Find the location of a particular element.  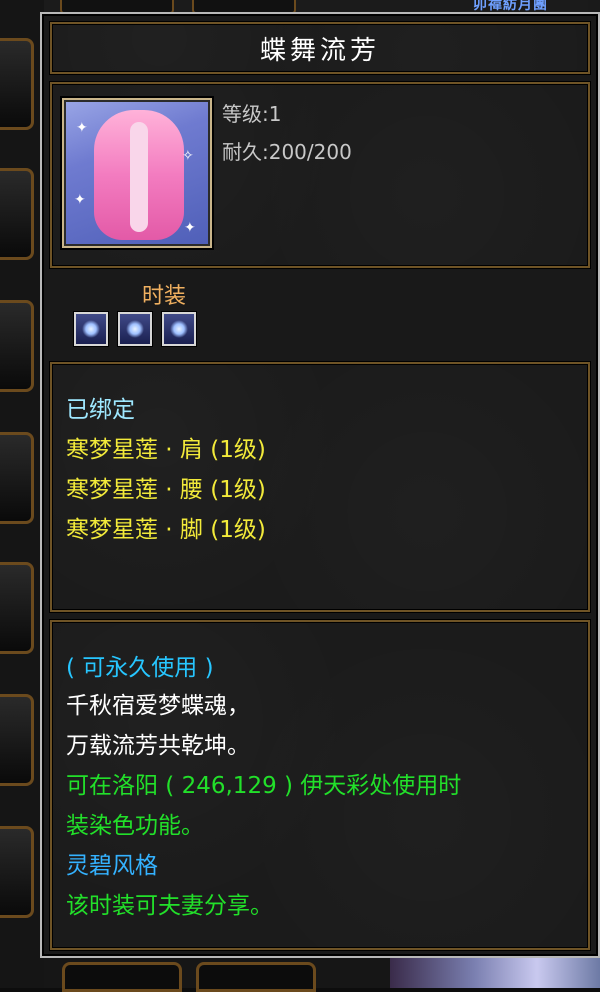

flavor-text-line: 万载流芳共乾坤。 is located at coordinates (158, 746).